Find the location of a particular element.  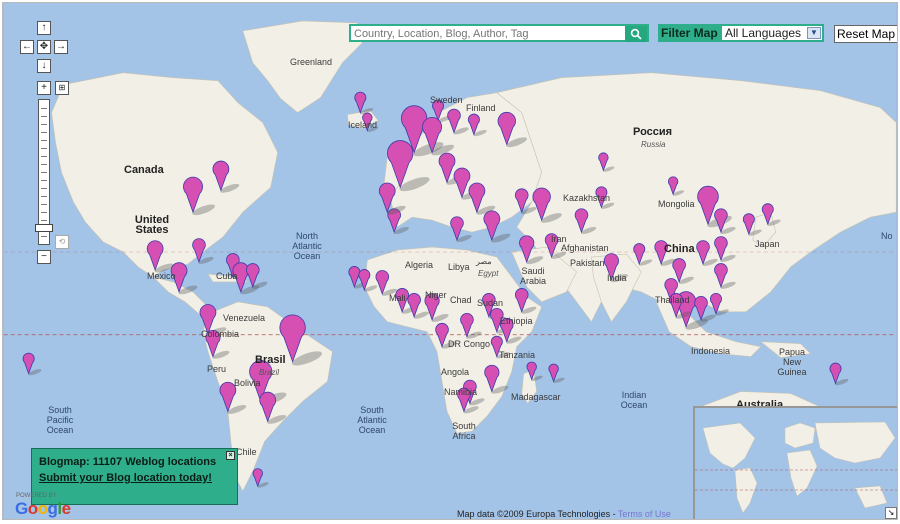

label-south-pacific: South Pacific Ocean is located at coordinates (60, 420).